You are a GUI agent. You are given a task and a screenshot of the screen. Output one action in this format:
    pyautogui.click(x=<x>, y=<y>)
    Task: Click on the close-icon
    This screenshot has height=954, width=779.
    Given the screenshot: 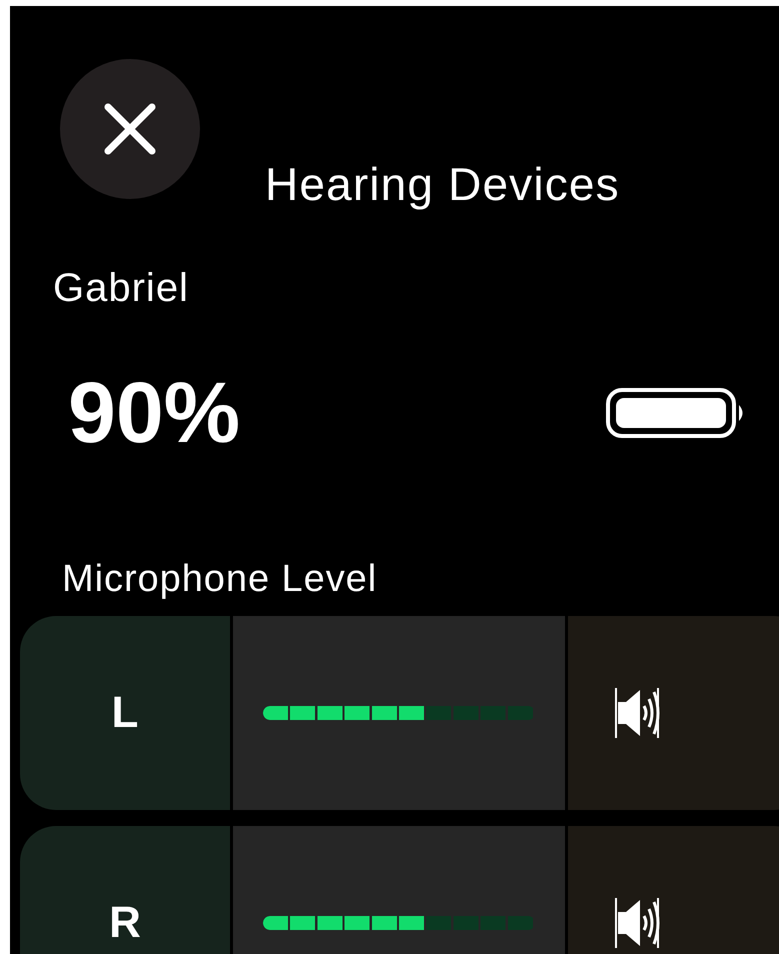 What is the action you would take?
    pyautogui.click(x=130, y=129)
    